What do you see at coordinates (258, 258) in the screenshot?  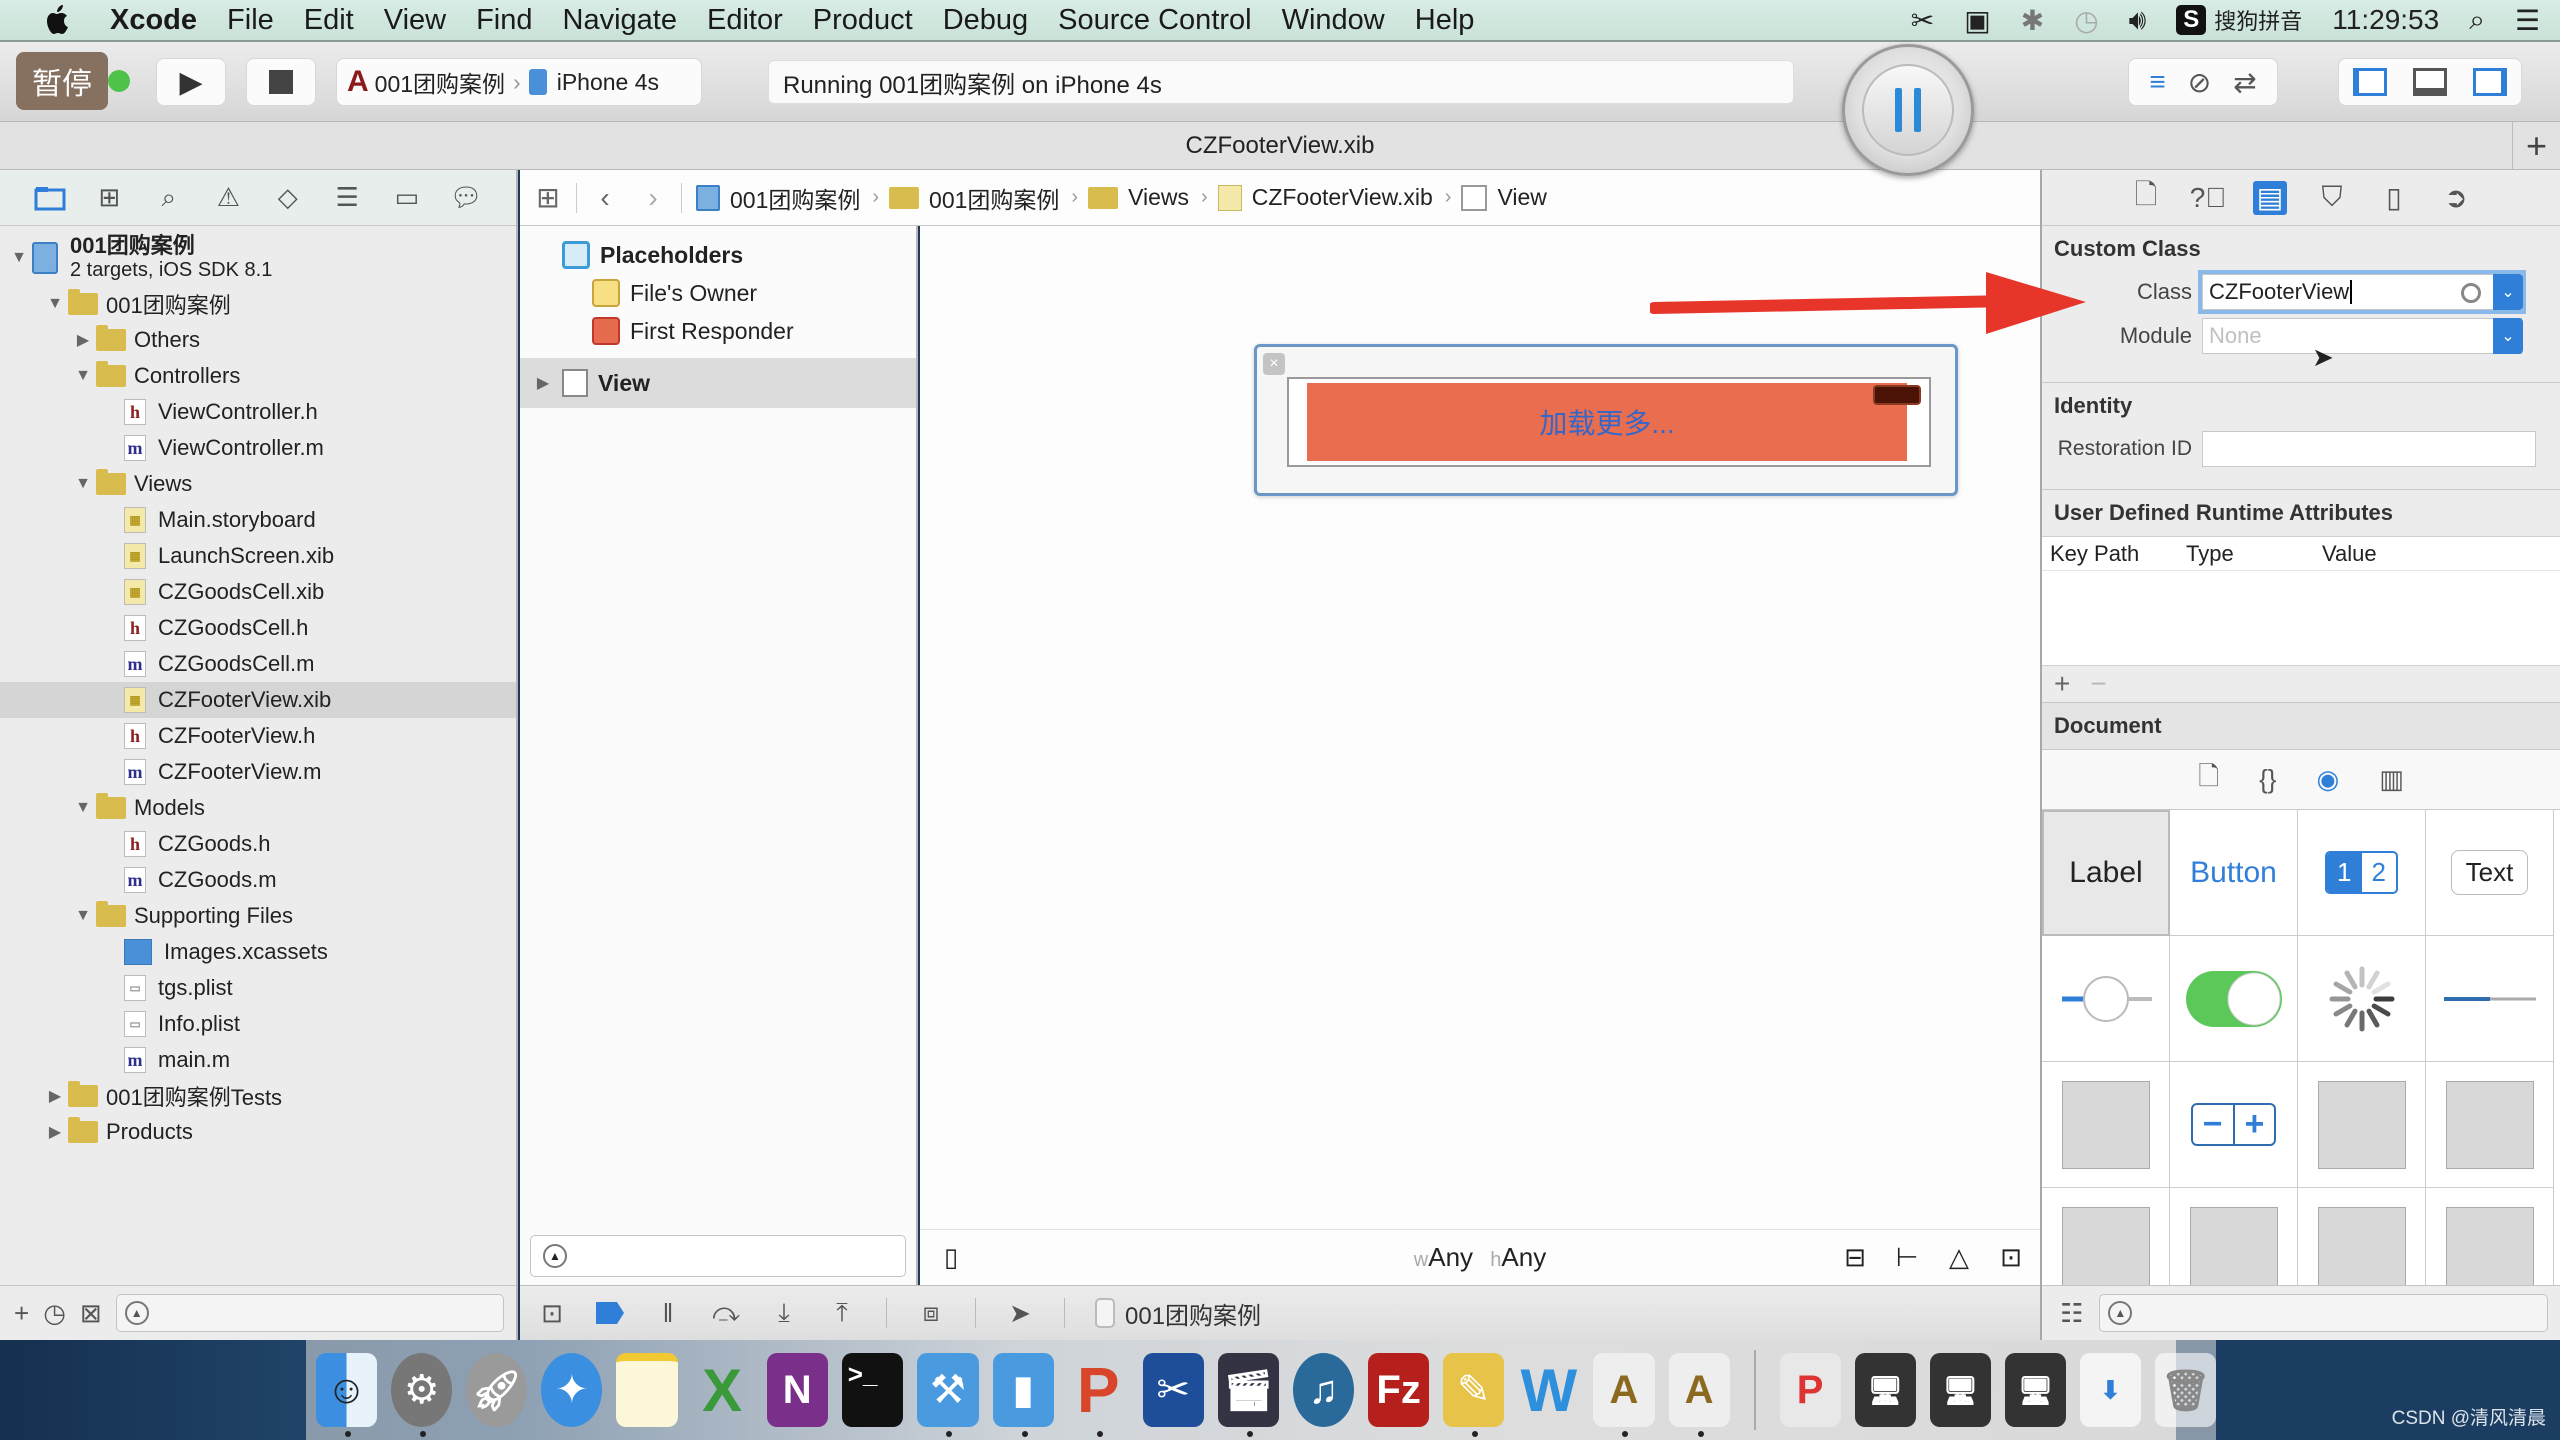 I see `project-row: ▼ 001团购案例 2 targets, iOS SDK 8.1` at bounding box center [258, 258].